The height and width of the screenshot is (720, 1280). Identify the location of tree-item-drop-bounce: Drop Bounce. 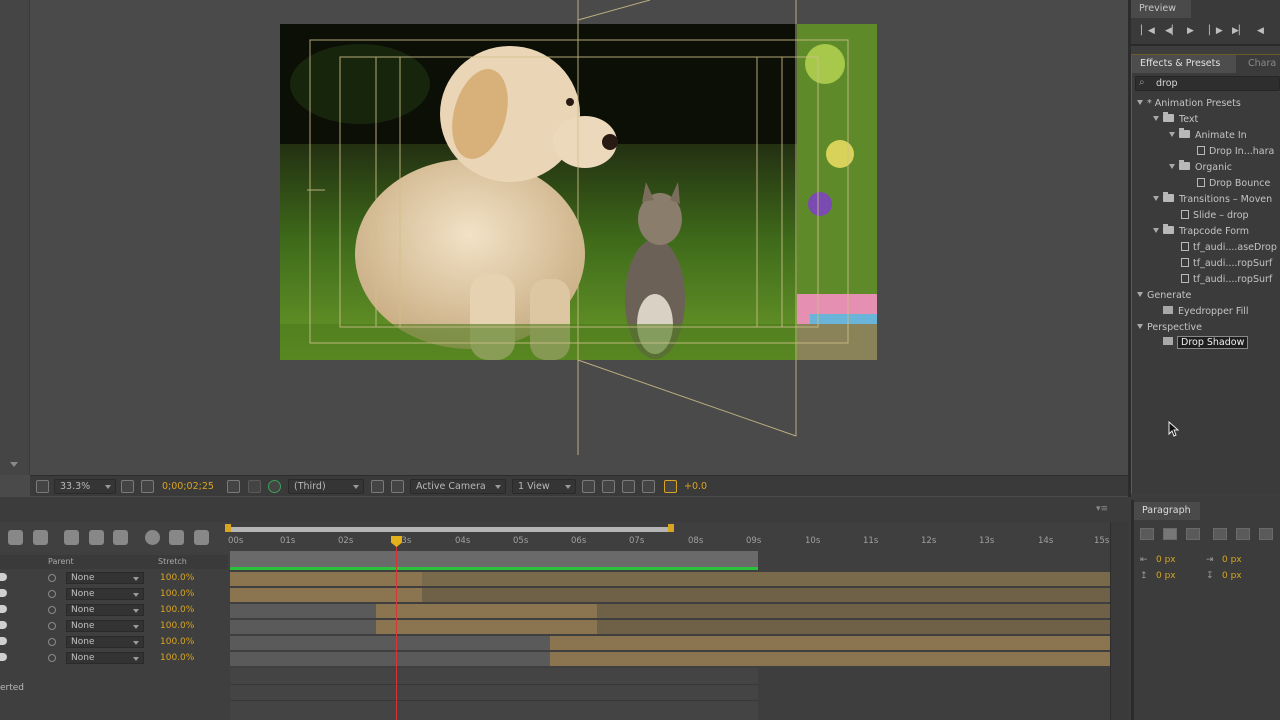
(1233, 183).